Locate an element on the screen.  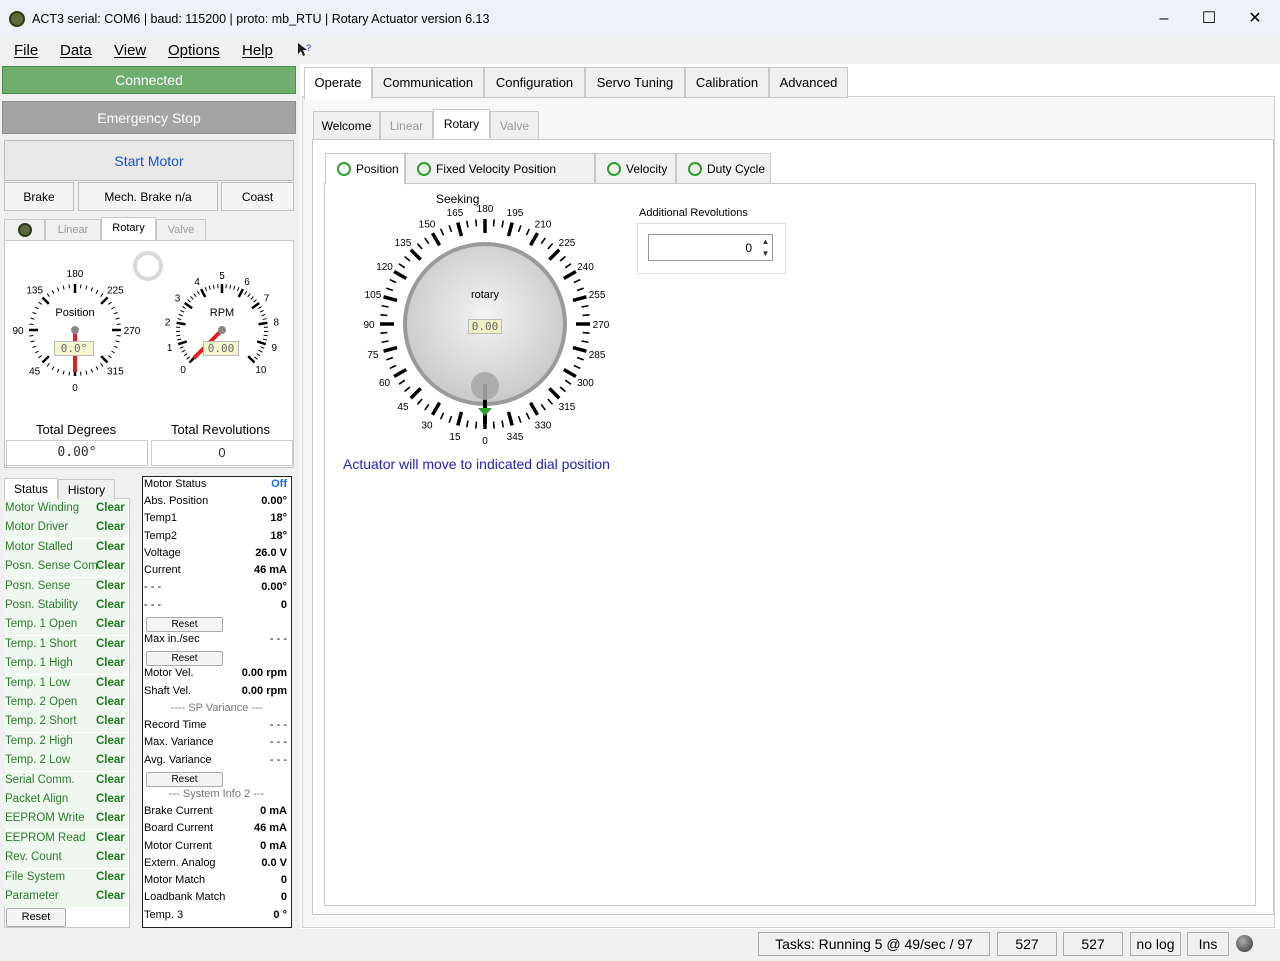
tab-welcome: Welcome is located at coordinates (346, 125).